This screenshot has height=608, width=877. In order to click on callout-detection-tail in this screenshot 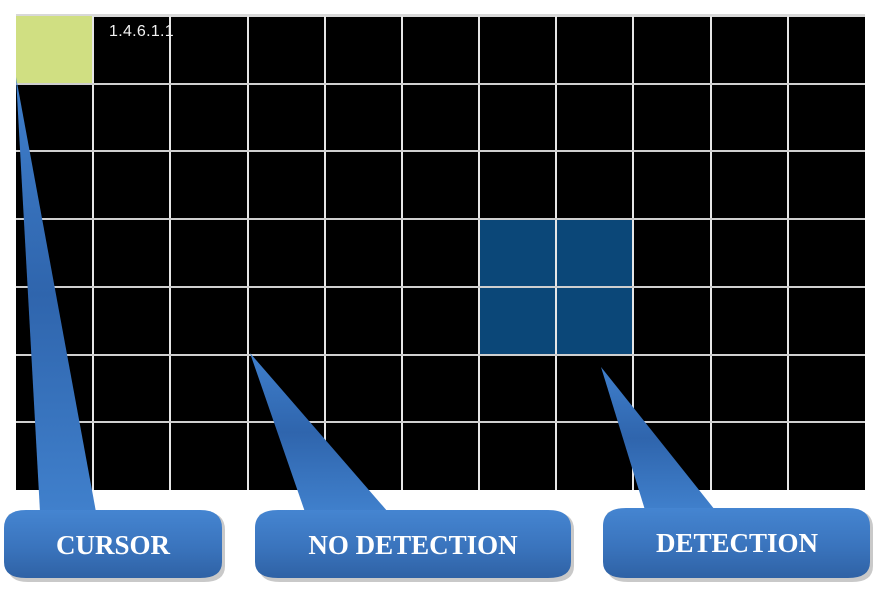, I will do `click(658, 438)`.